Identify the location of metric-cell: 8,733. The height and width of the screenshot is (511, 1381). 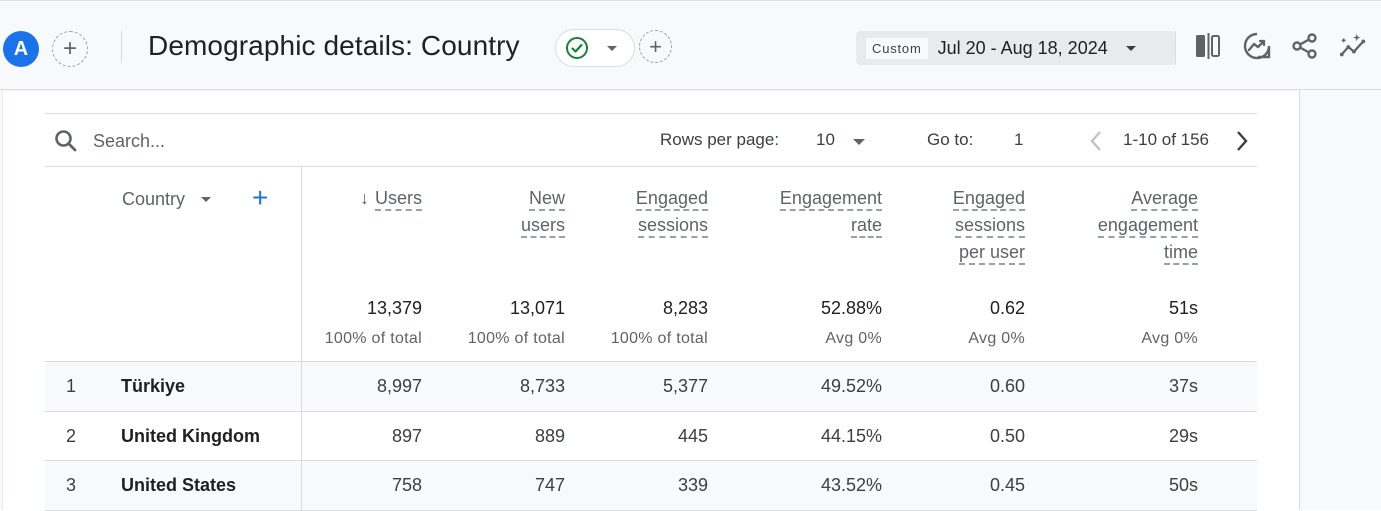
(542, 386).